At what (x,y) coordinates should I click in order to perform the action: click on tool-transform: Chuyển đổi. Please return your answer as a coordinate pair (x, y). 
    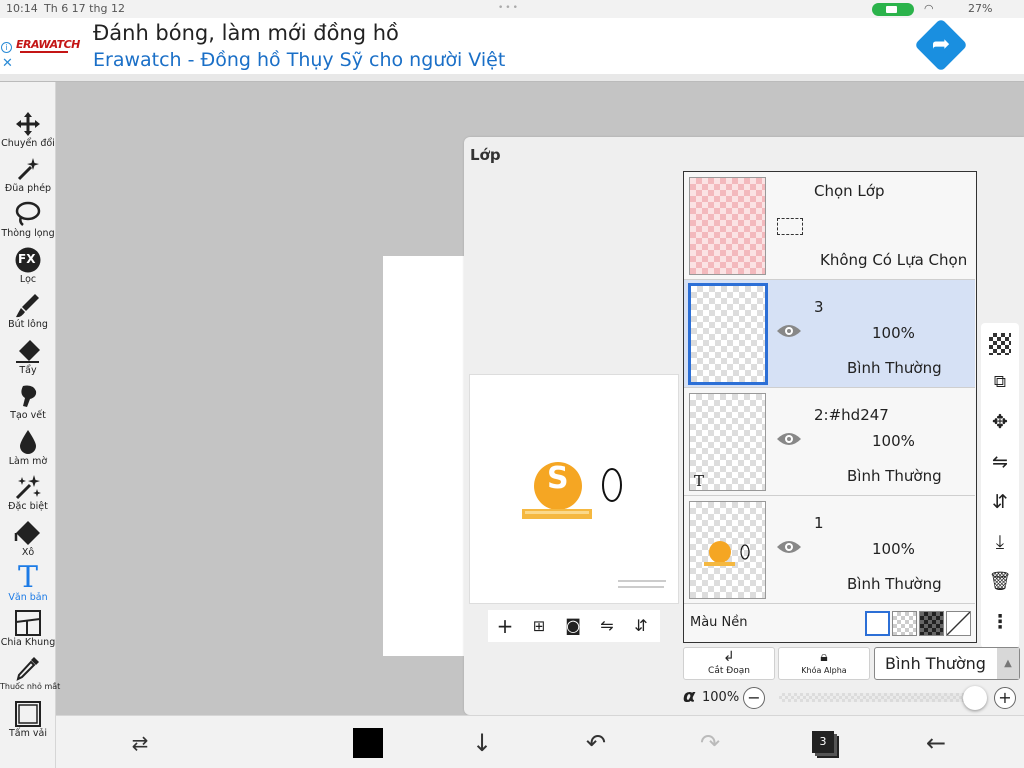
    Looking at the image, I should click on (28, 132).